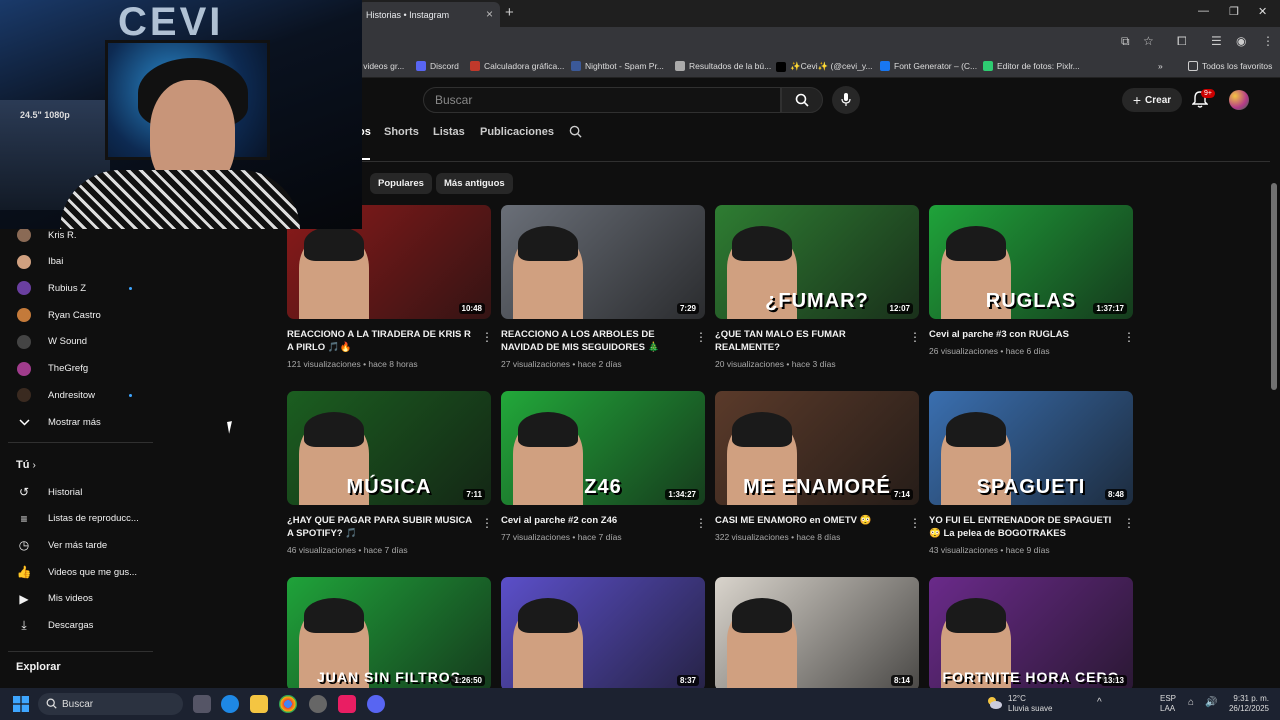 The width and height of the screenshot is (1280, 720). What do you see at coordinates (1152, 100) in the screenshot?
I see `create-button: + Crear` at bounding box center [1152, 100].